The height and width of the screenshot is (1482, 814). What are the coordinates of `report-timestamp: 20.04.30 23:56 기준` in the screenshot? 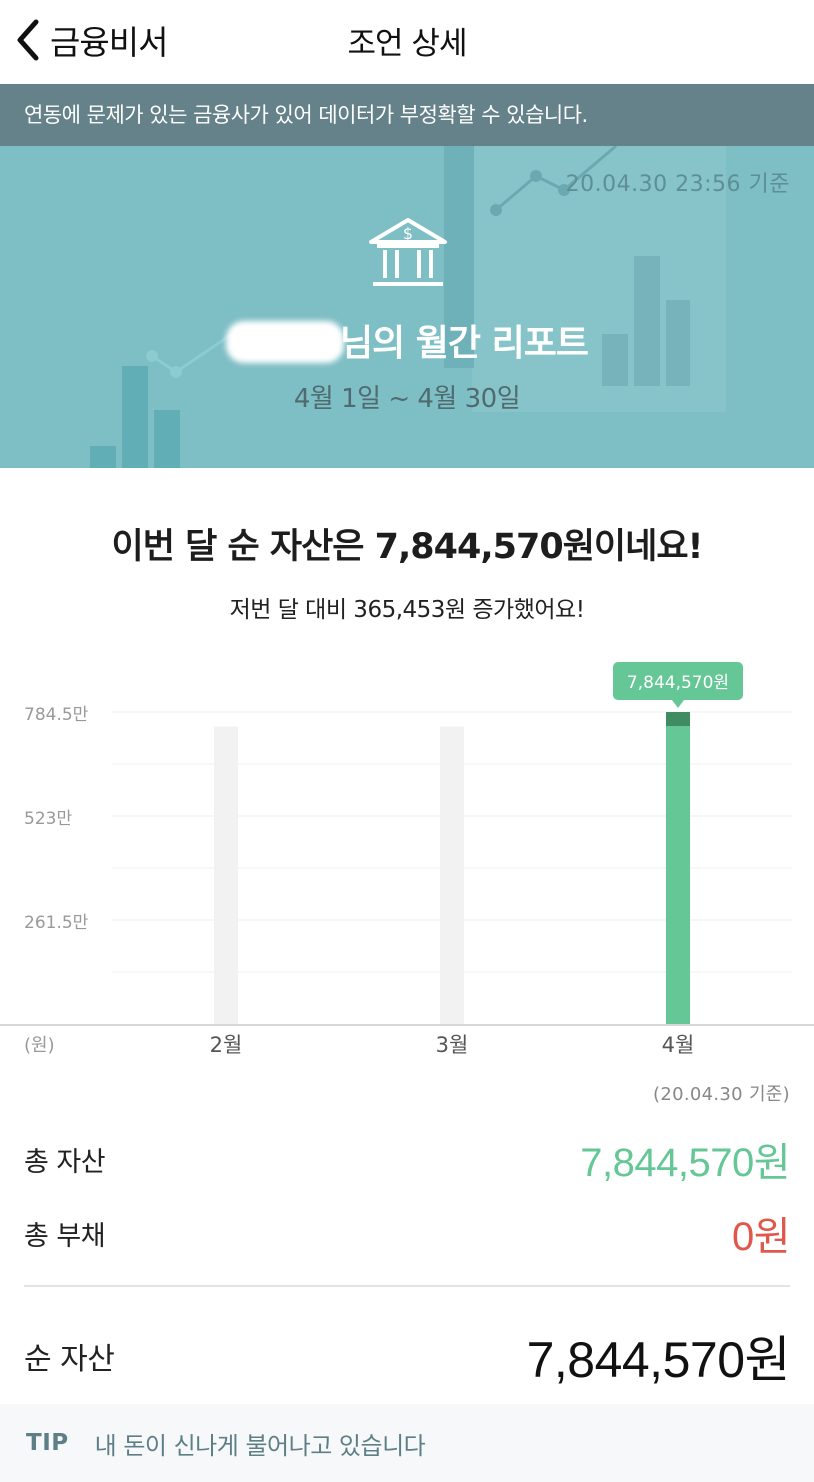 It's located at (677, 184).